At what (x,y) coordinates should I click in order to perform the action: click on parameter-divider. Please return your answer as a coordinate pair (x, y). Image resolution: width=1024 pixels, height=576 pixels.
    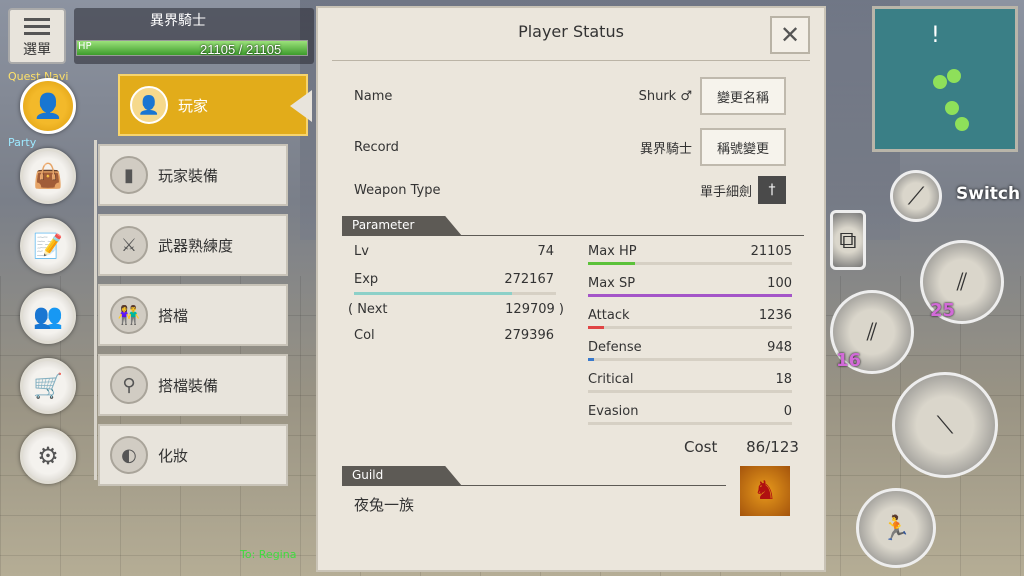
    Looking at the image, I should click on (573, 235).